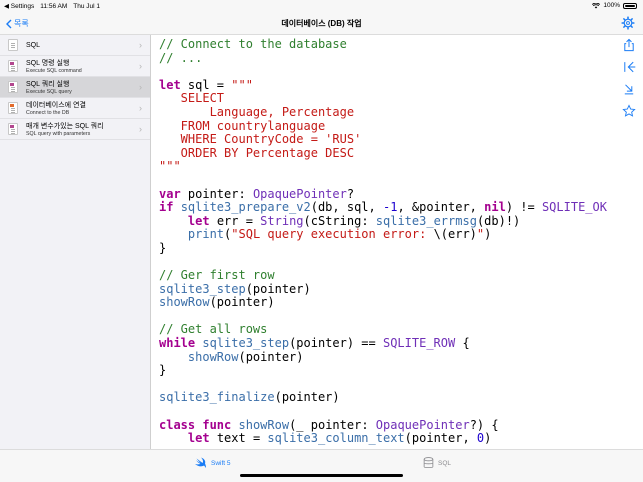 This screenshot has height=482, width=643. What do you see at coordinates (257, 152) in the screenshot?
I see `code-line: ORDER BY Percentage DESC` at bounding box center [257, 152].